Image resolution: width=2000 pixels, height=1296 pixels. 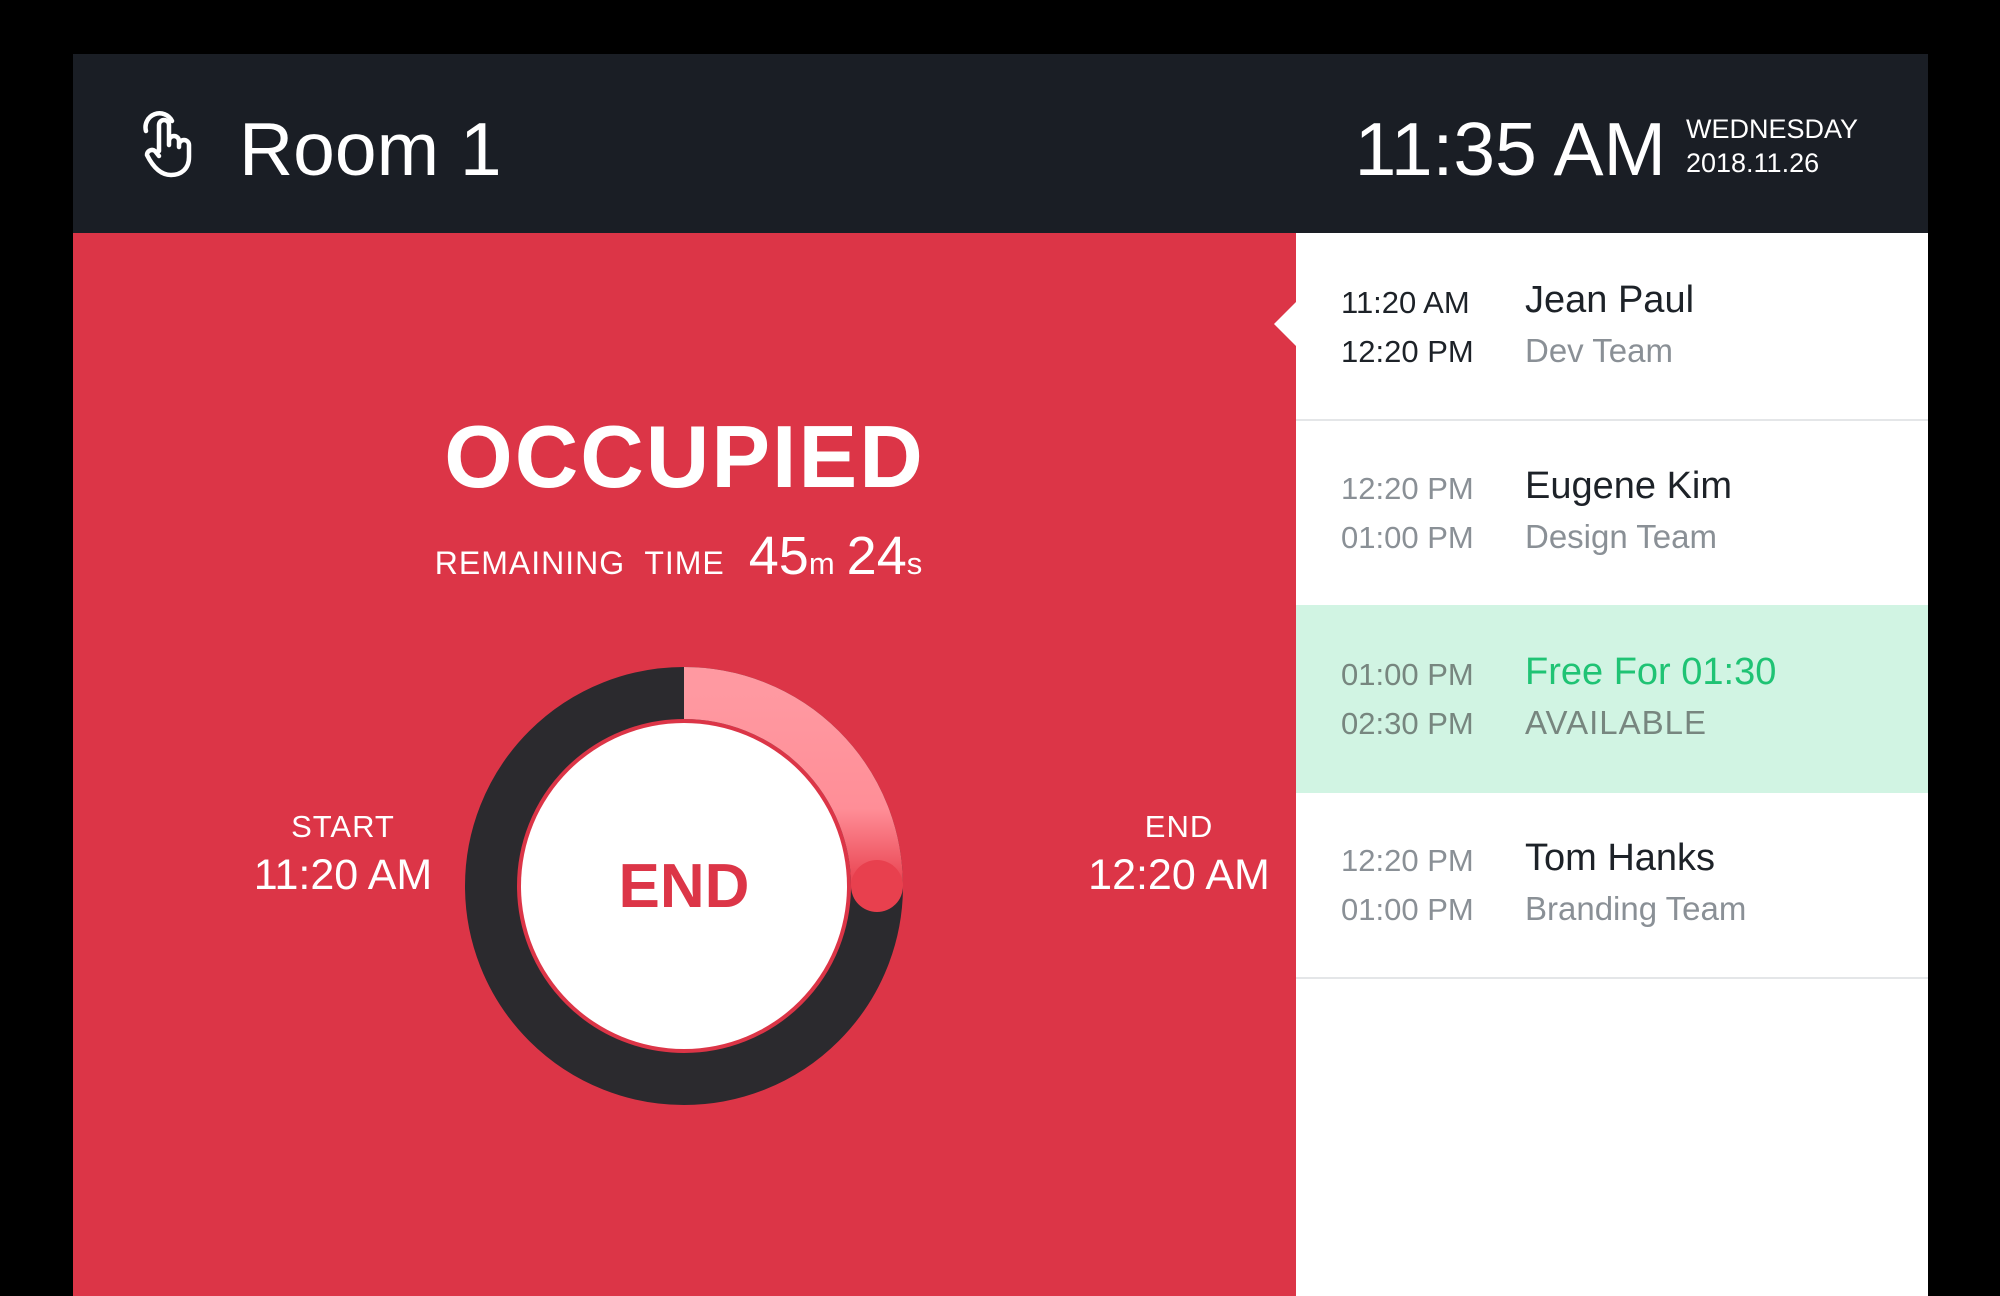 I want to click on remaining-minutes: 45, so click(x=778, y=556).